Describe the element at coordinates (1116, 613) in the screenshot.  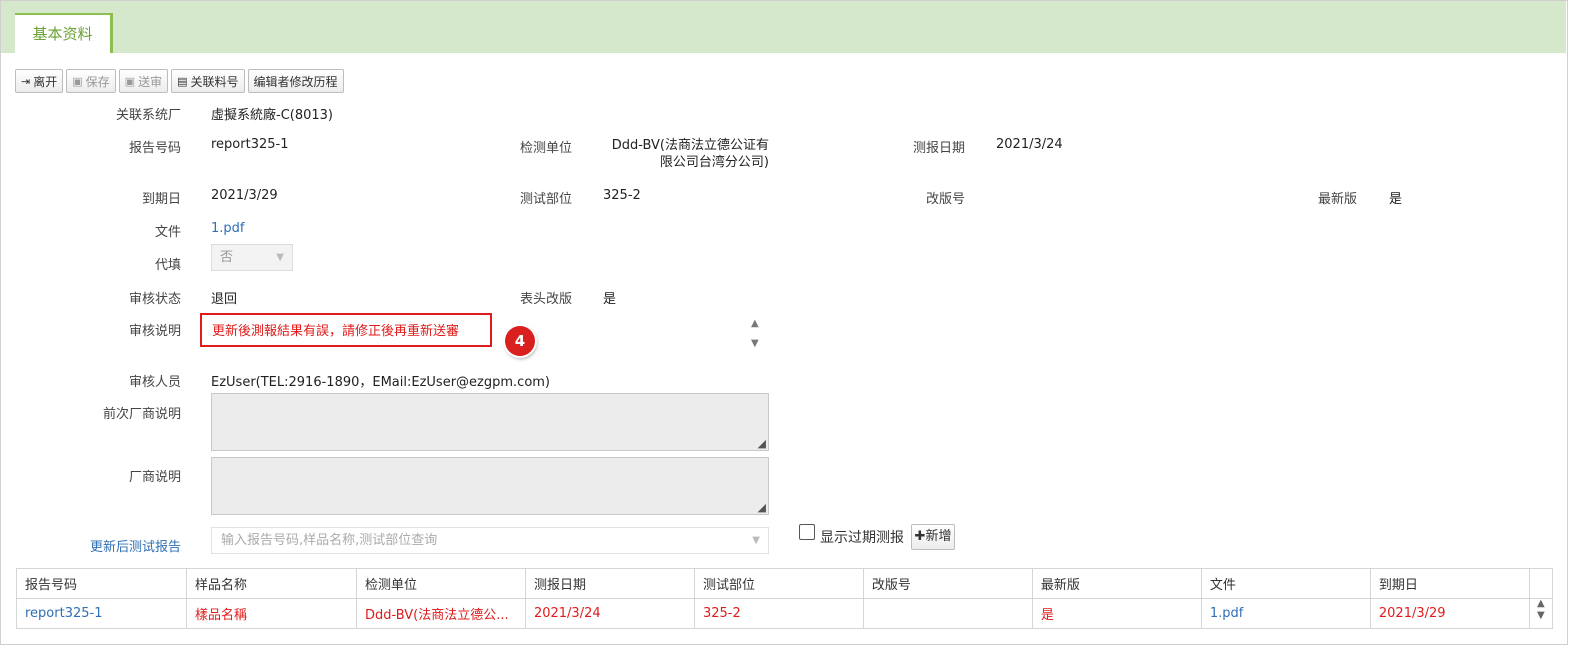
I see `cell-latest: 是` at that location.